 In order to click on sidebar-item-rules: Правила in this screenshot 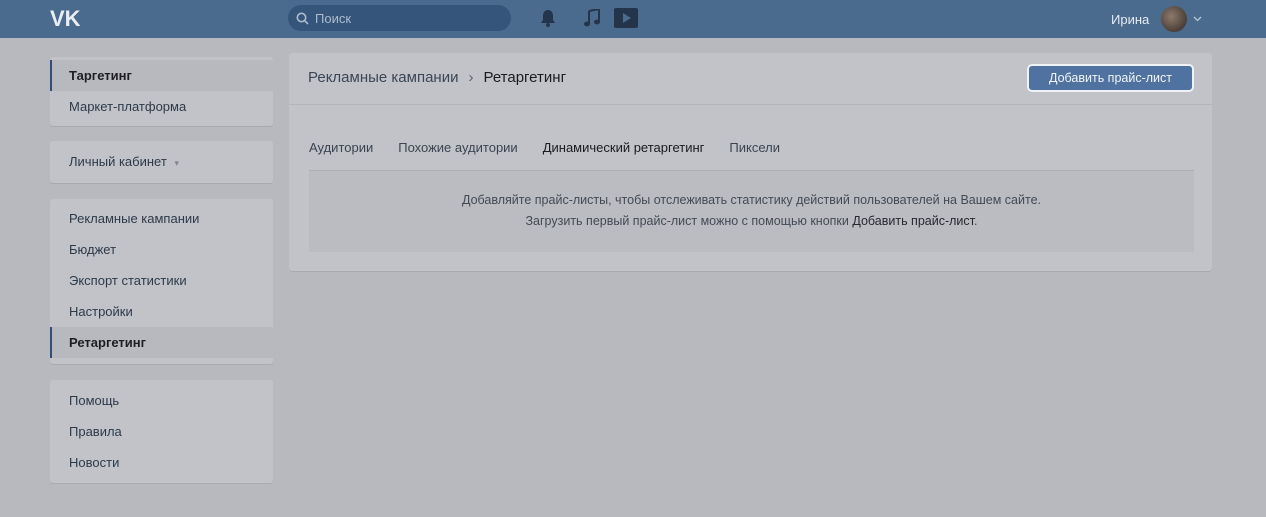, I will do `click(161, 431)`.